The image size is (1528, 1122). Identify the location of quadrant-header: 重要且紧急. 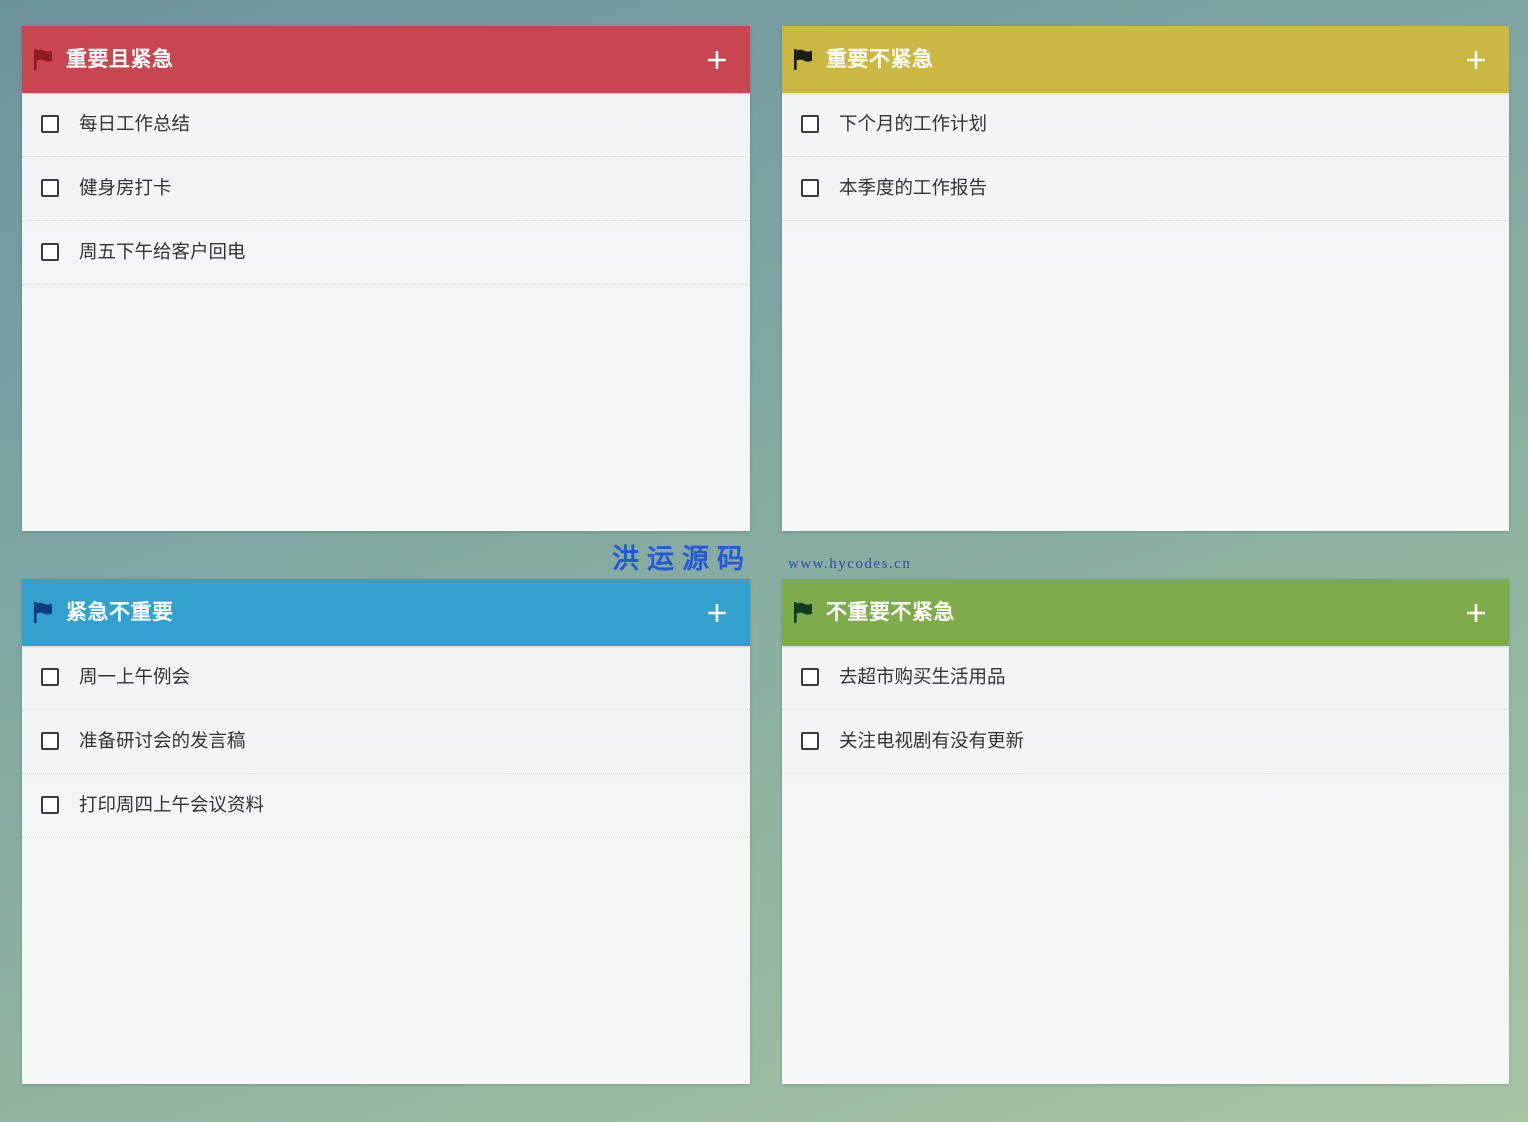
(386, 59).